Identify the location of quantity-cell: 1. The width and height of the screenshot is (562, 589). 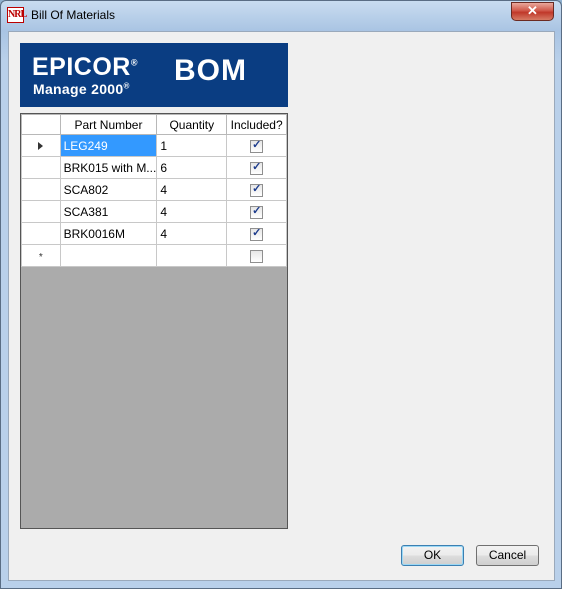
(192, 145).